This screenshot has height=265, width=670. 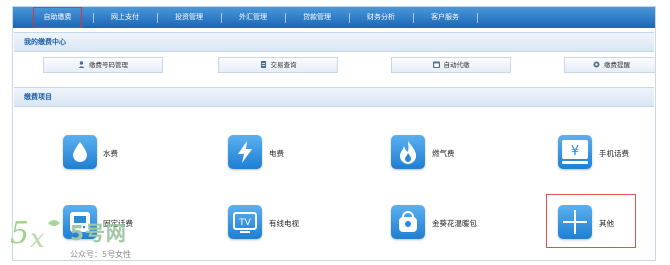 What do you see at coordinates (609, 65) in the screenshot?
I see `payment-reminder-button: 缴费提醒` at bounding box center [609, 65].